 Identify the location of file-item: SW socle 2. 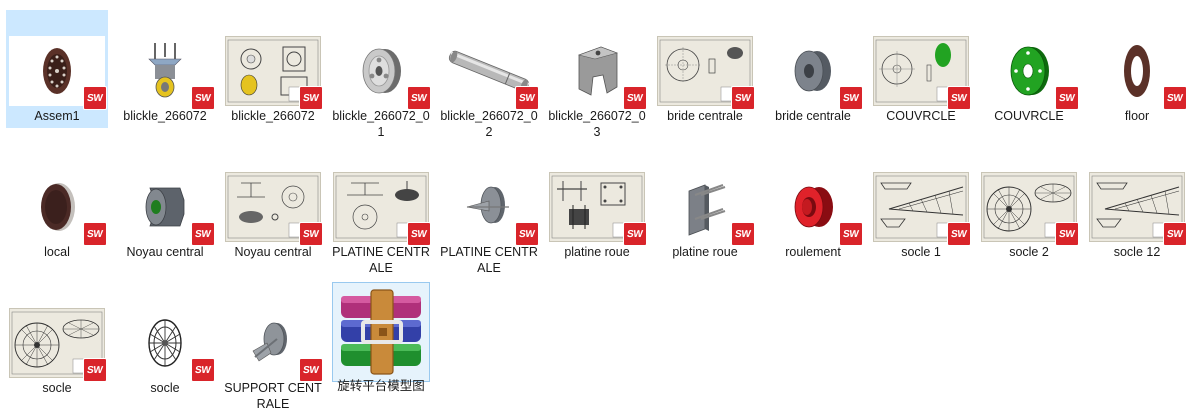
(1029, 205).